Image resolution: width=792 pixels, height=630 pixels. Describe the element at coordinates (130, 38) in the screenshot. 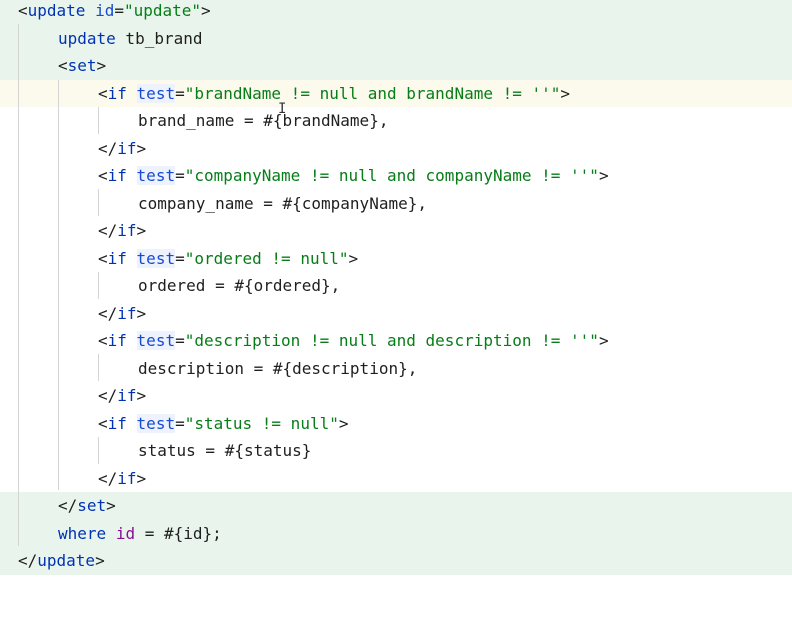

I see `sql-update-statement: update tb_brand` at that location.